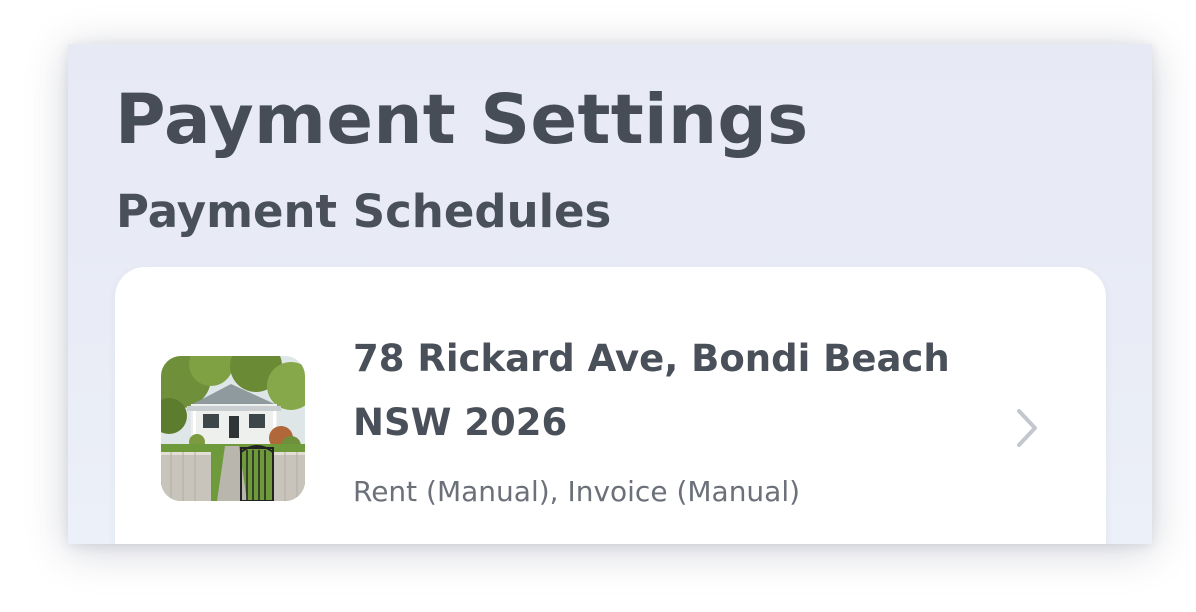 The width and height of the screenshot is (1196, 612). I want to click on address-line-1: 78 Rickard Ave, Bondi Beach, so click(651, 358).